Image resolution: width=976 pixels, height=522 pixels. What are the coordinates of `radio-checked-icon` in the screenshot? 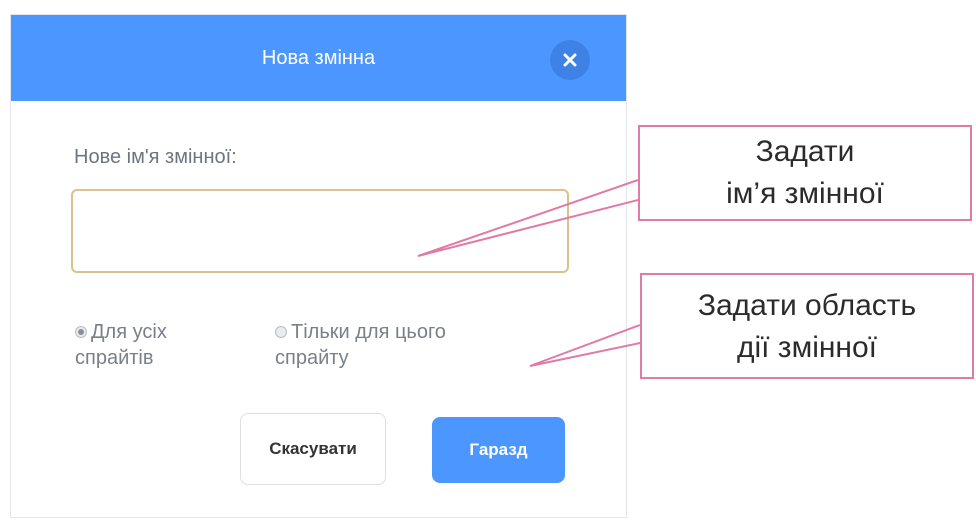 It's located at (81, 332).